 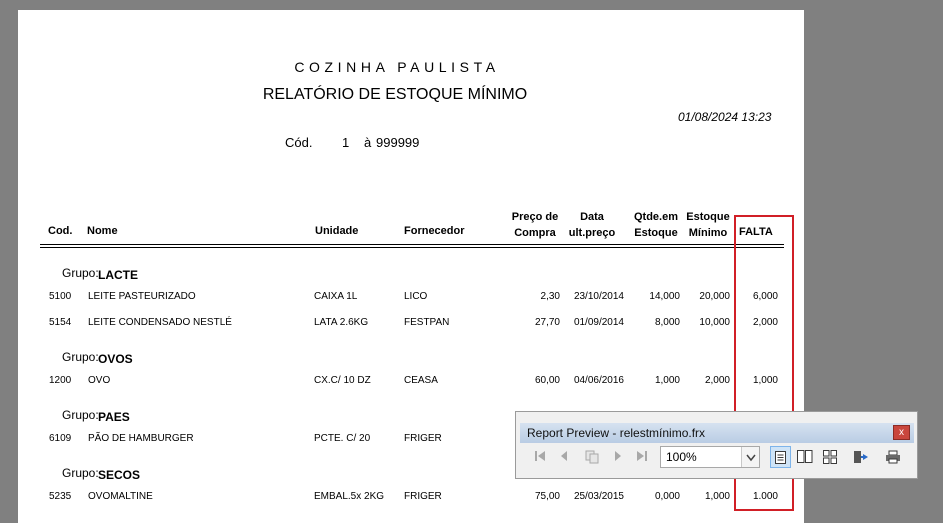 I want to click on cod-range-label: Cód., so click(x=299, y=142).